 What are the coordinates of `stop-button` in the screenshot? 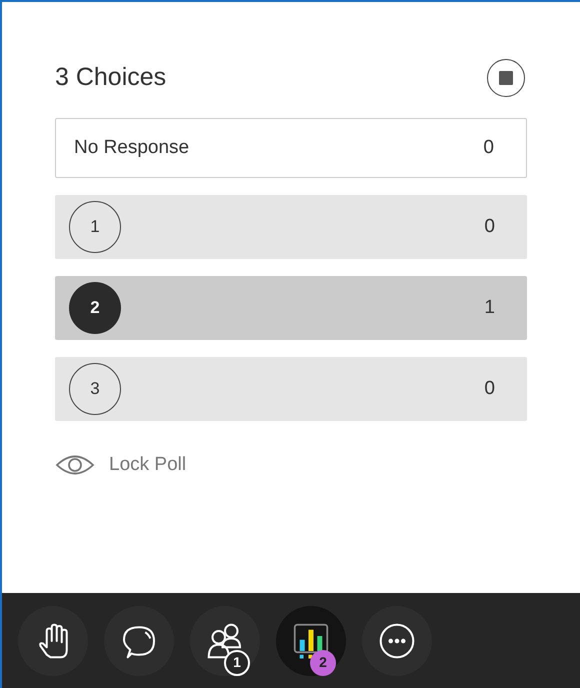 It's located at (506, 78).